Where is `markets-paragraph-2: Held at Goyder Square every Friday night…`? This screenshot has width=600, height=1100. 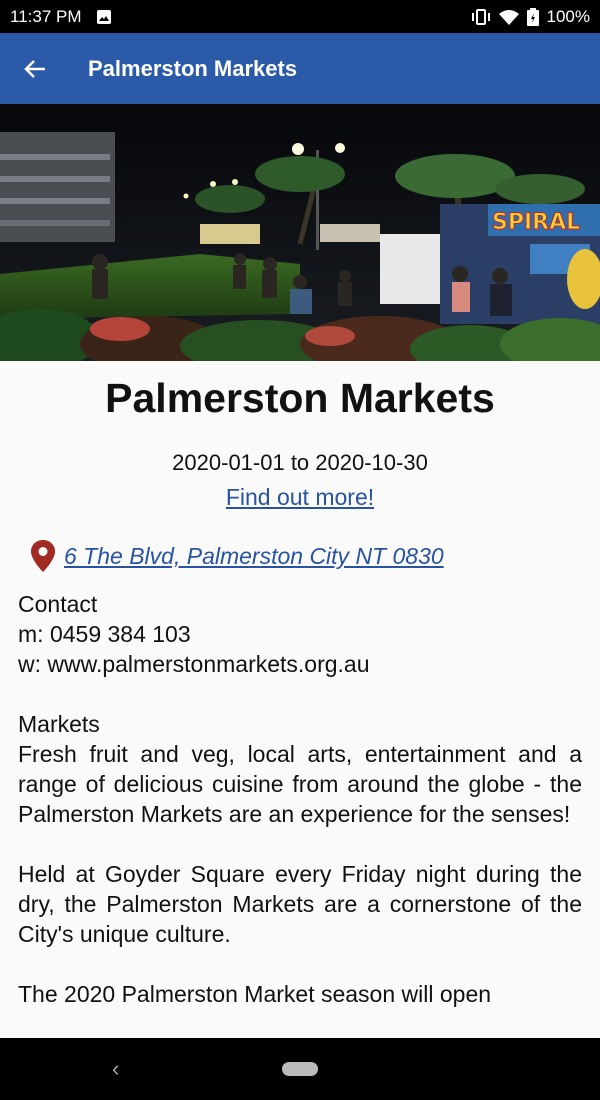 markets-paragraph-2: Held at Goyder Square every Friday night… is located at coordinates (300, 904).